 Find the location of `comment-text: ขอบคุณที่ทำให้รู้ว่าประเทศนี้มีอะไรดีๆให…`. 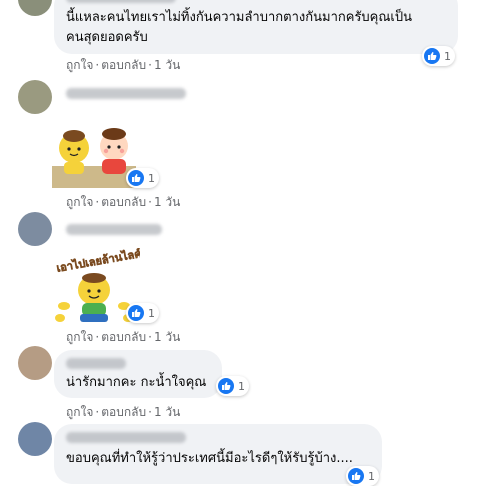

comment-text: ขอบคุณที่ทำให้รู้ว่าประเทศนี้มีอะไรดีๆให… is located at coordinates (209, 458).